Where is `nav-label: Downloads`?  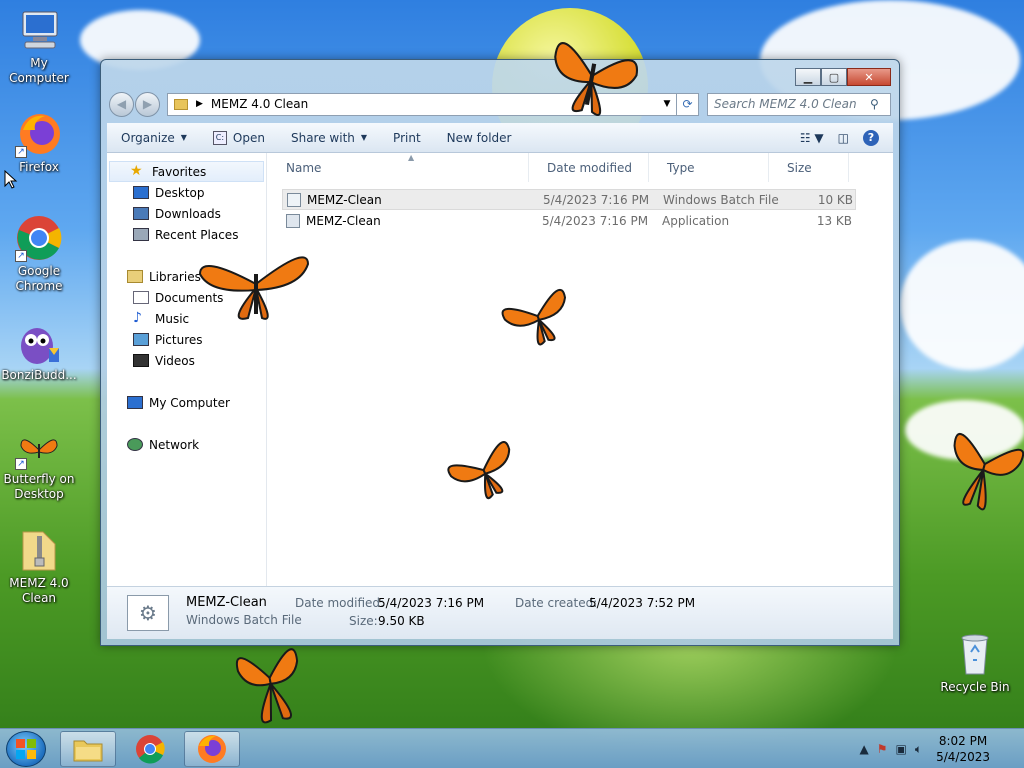
nav-label: Downloads is located at coordinates (188, 213).